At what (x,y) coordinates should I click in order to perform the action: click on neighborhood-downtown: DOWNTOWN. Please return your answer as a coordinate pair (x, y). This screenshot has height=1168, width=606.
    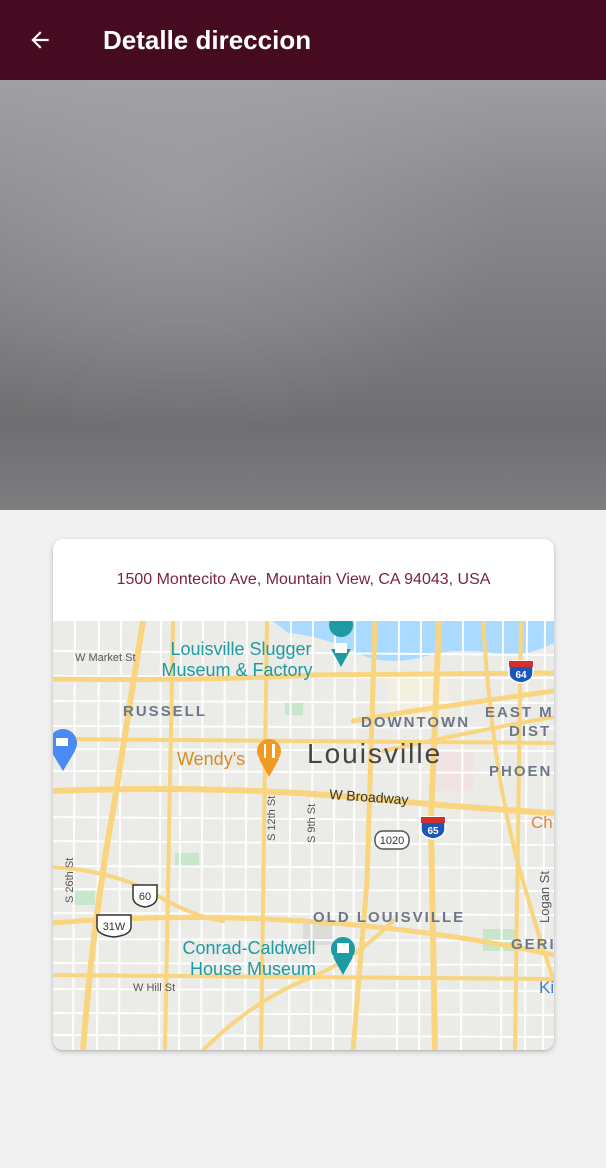
    Looking at the image, I should click on (415, 722).